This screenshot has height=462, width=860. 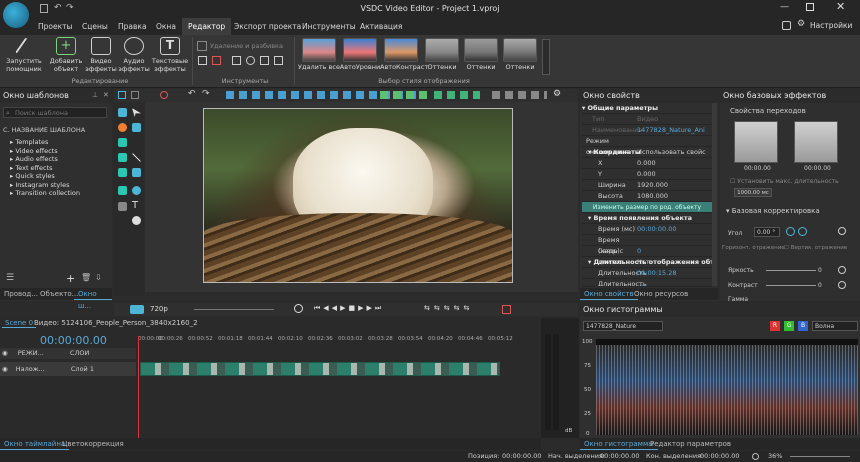 I want to click on histogram-mode-select: Волна, so click(x=835, y=326).